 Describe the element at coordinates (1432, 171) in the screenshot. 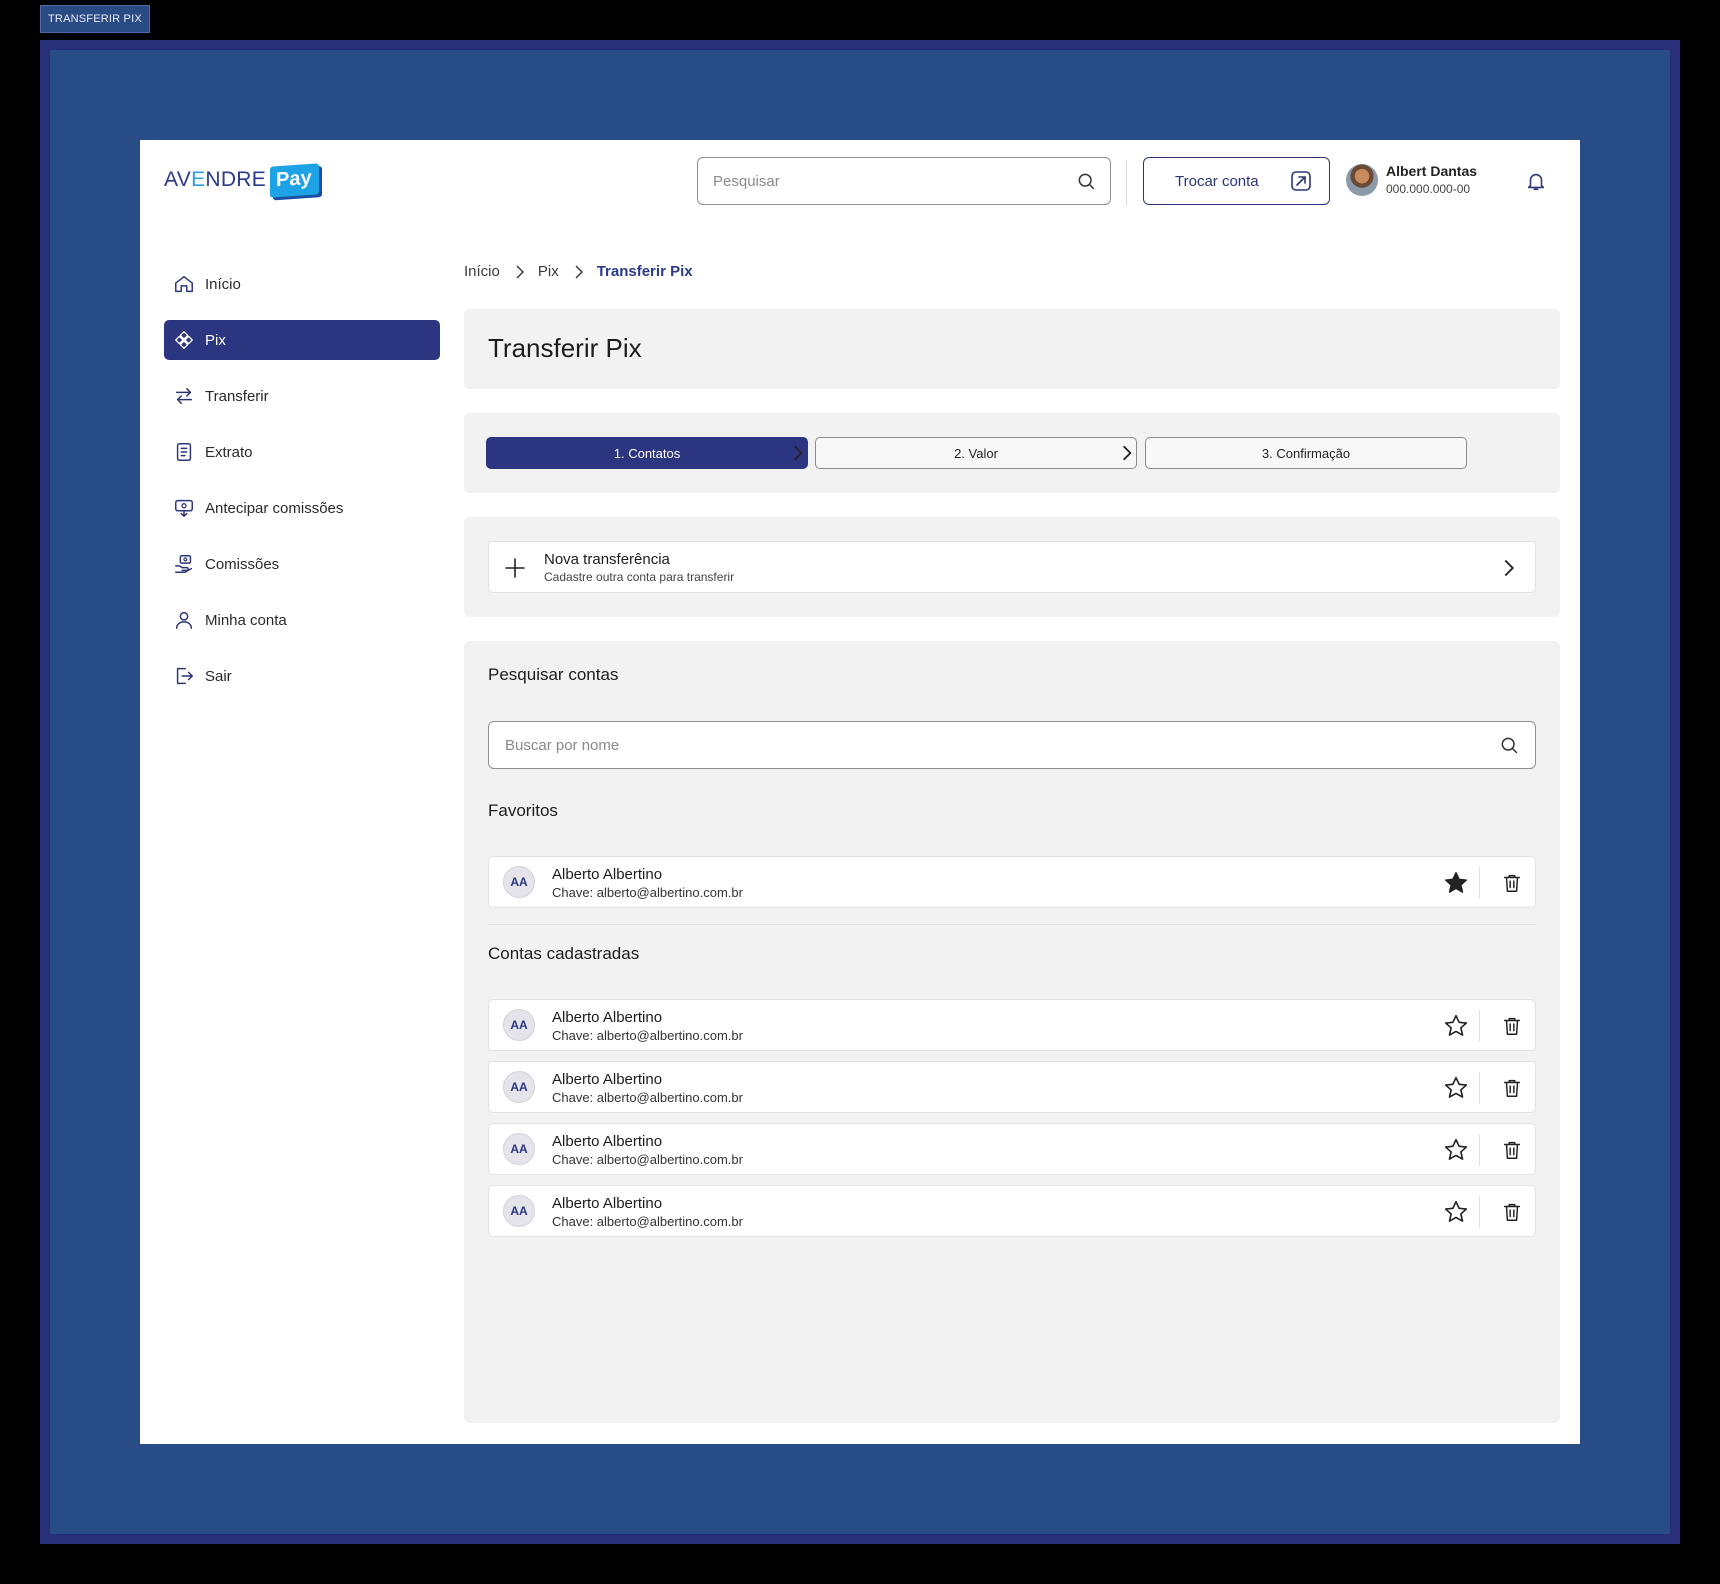

I see `user-name: Albert Dantas` at that location.